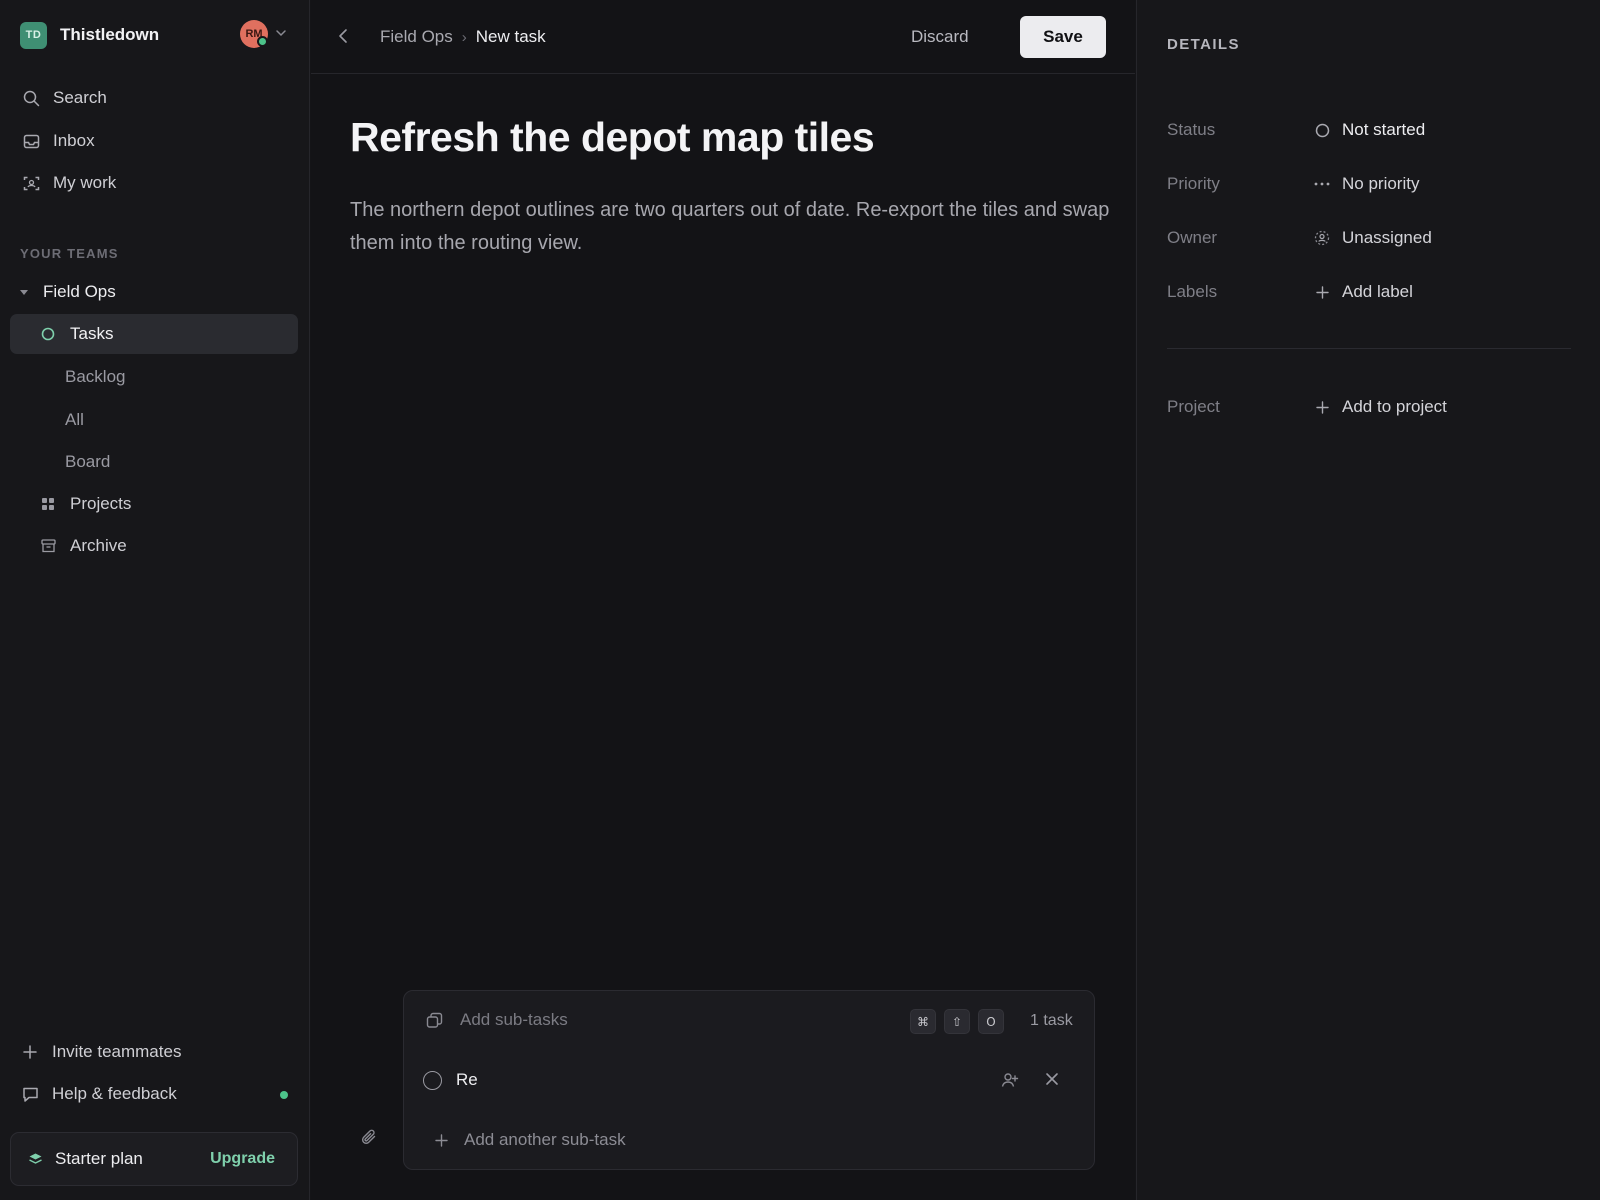  I want to click on your-teams-heading: YOUR TEAMS, so click(69, 253).